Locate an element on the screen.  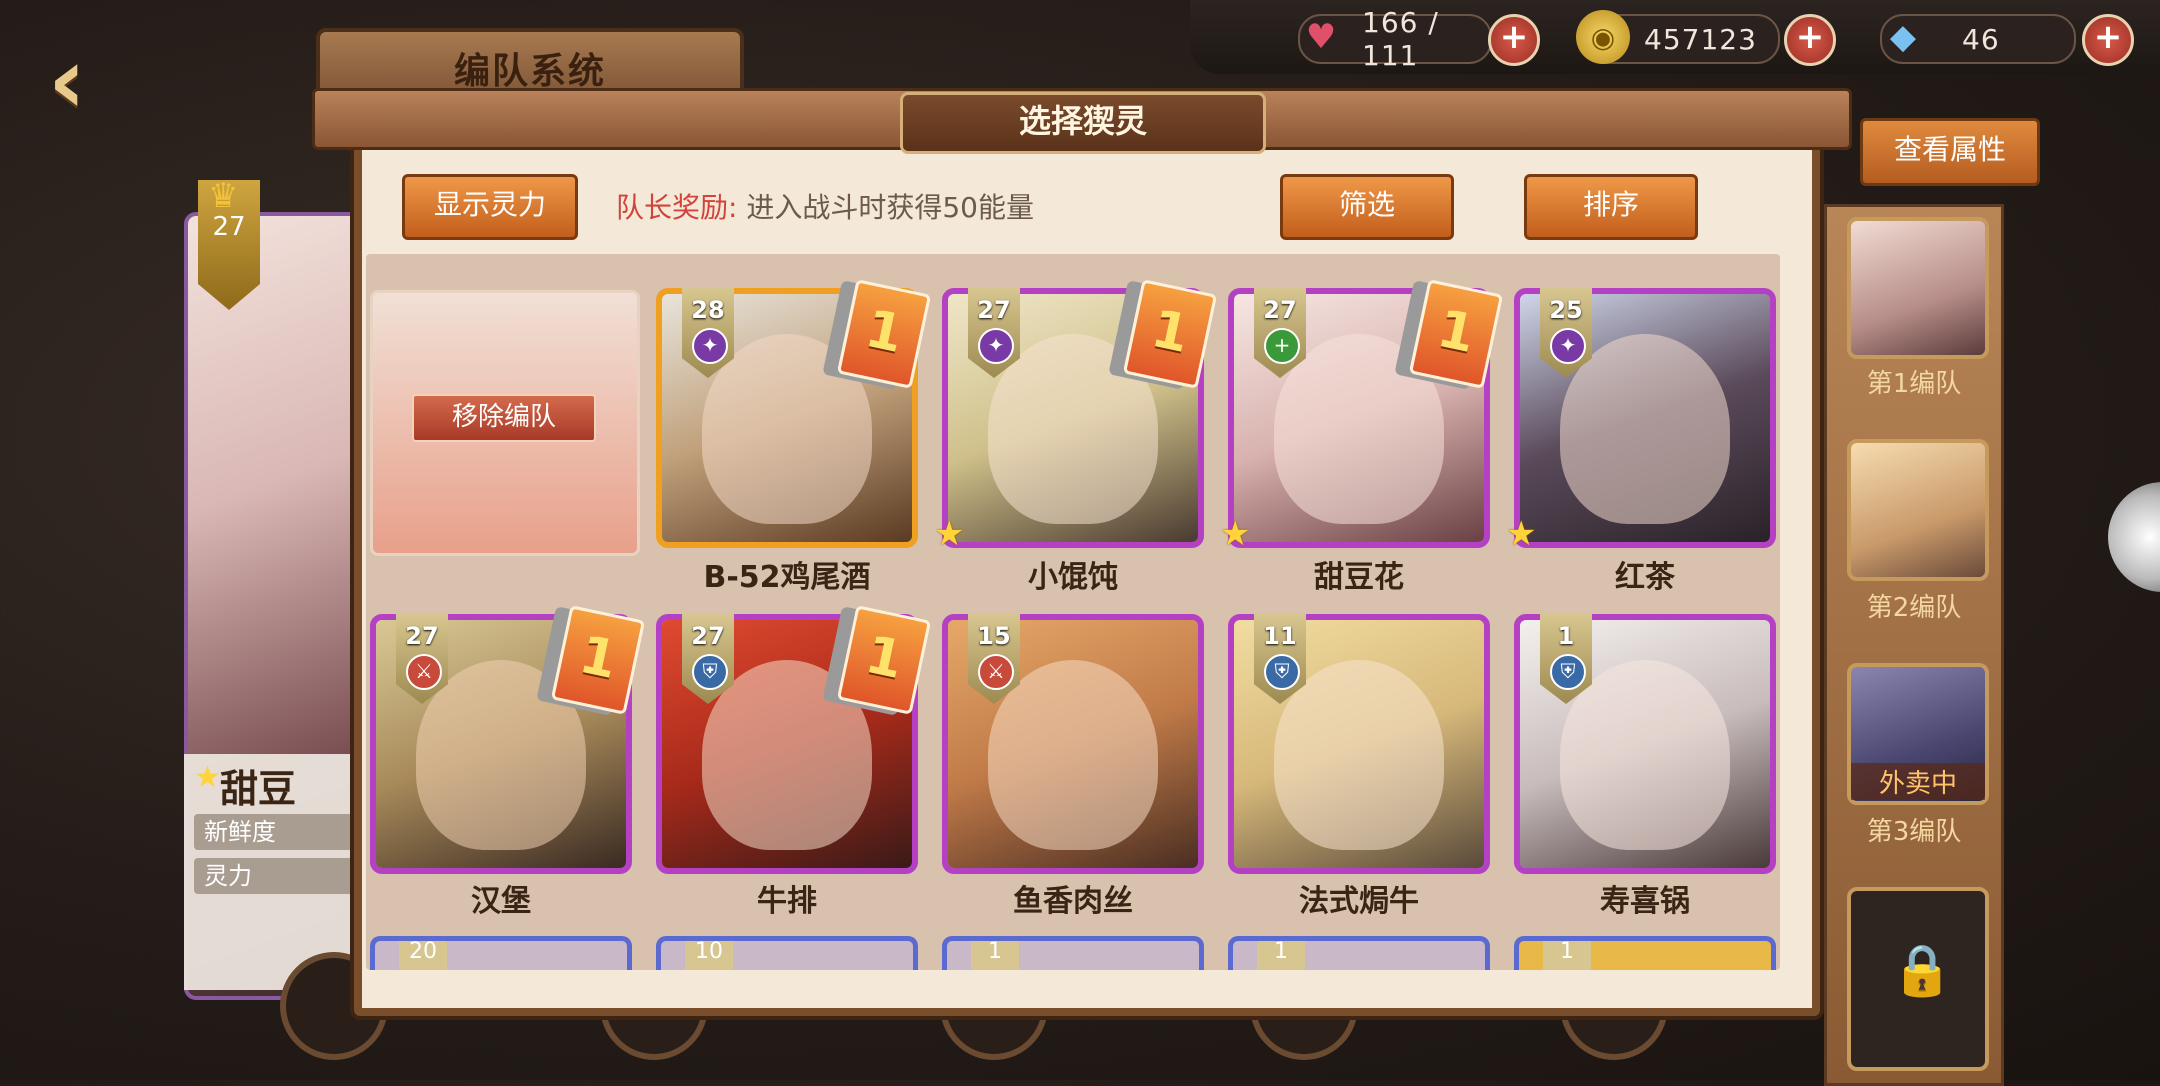
side-toggle is located at coordinates (2134, 537).